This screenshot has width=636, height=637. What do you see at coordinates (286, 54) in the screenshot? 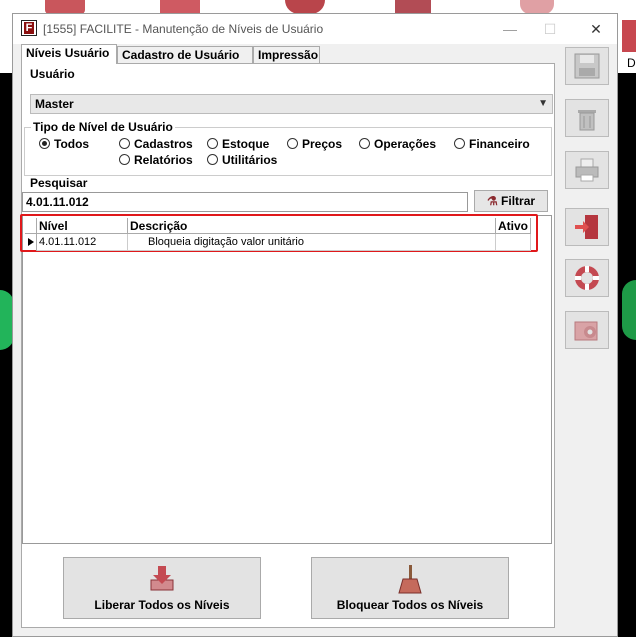
I see `tab-impressao: Impressão` at bounding box center [286, 54].